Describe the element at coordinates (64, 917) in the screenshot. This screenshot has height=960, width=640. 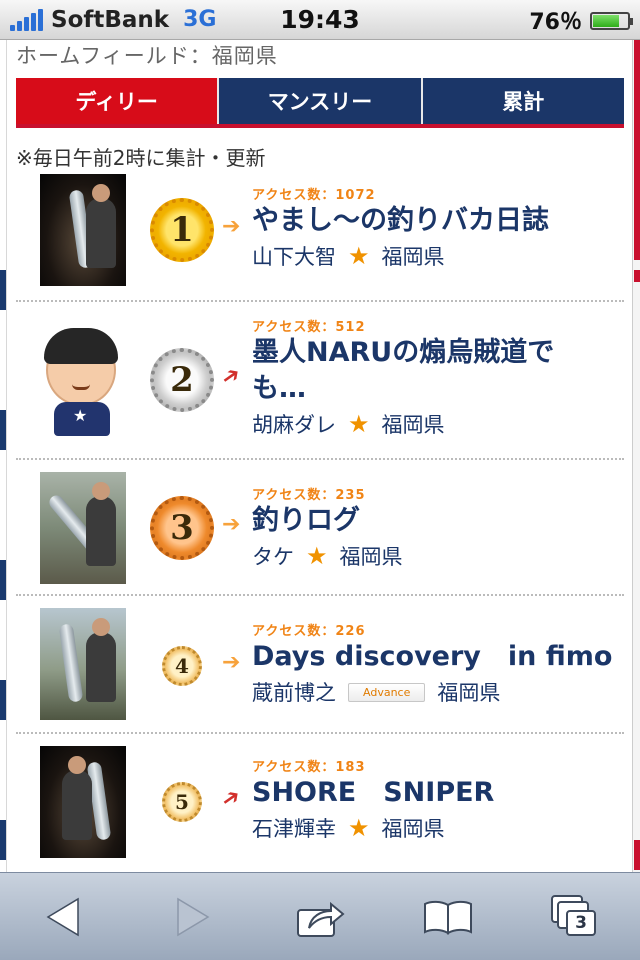
I see `back-arrow-icon` at that location.